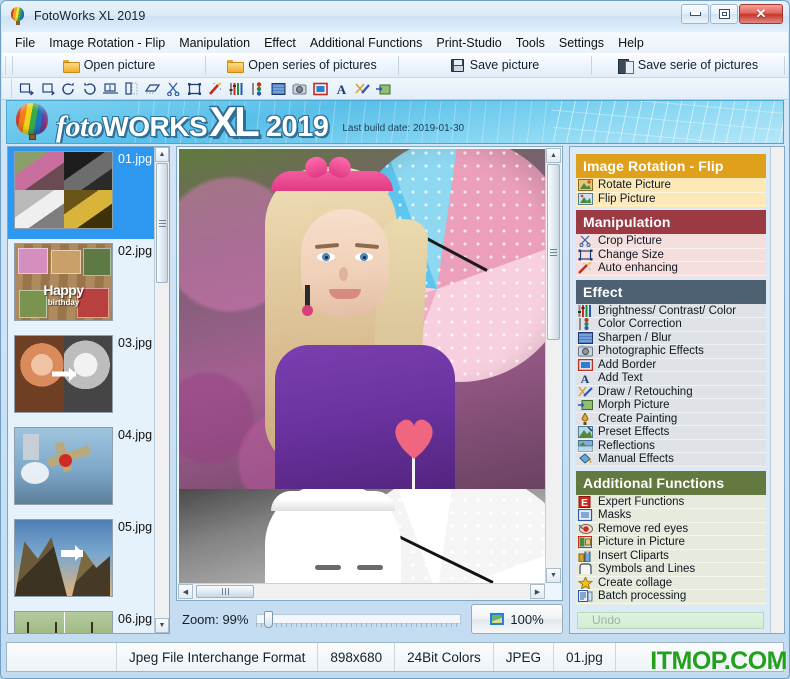 Image resolution: width=790 pixels, height=679 pixels. I want to click on save-series-button: Save serie of pictures, so click(688, 65).